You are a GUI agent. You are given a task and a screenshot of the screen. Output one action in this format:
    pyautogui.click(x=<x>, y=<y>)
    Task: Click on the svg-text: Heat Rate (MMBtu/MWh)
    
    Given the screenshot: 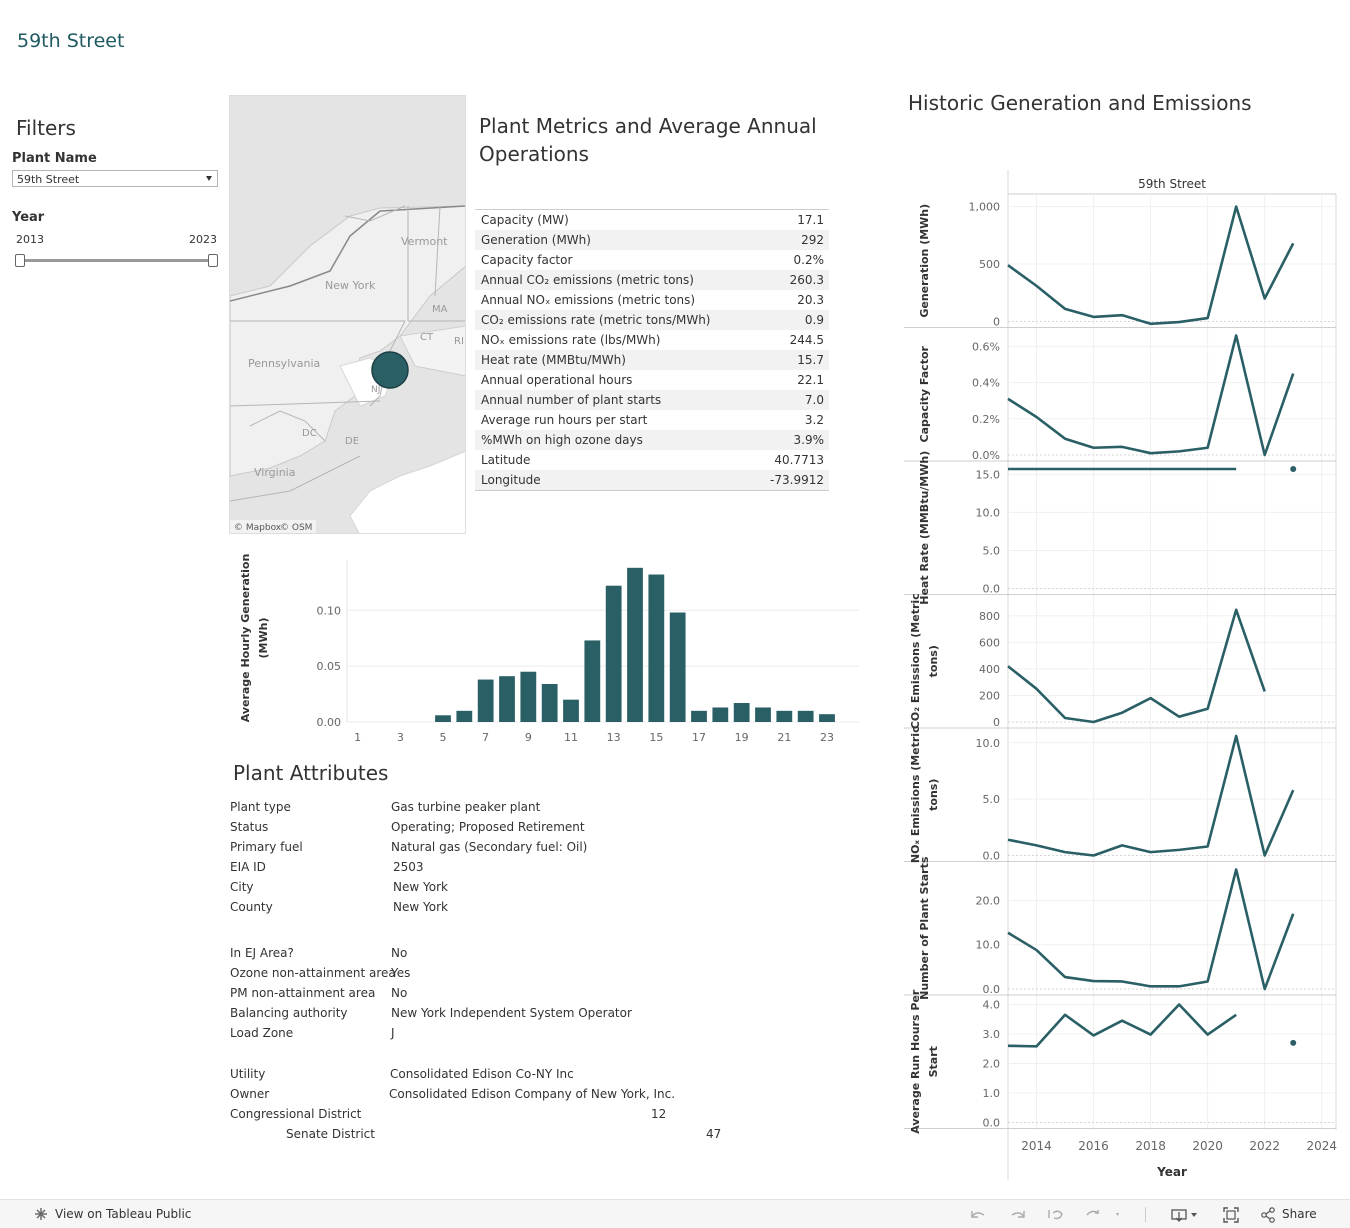 What is the action you would take?
    pyautogui.click(x=924, y=528)
    